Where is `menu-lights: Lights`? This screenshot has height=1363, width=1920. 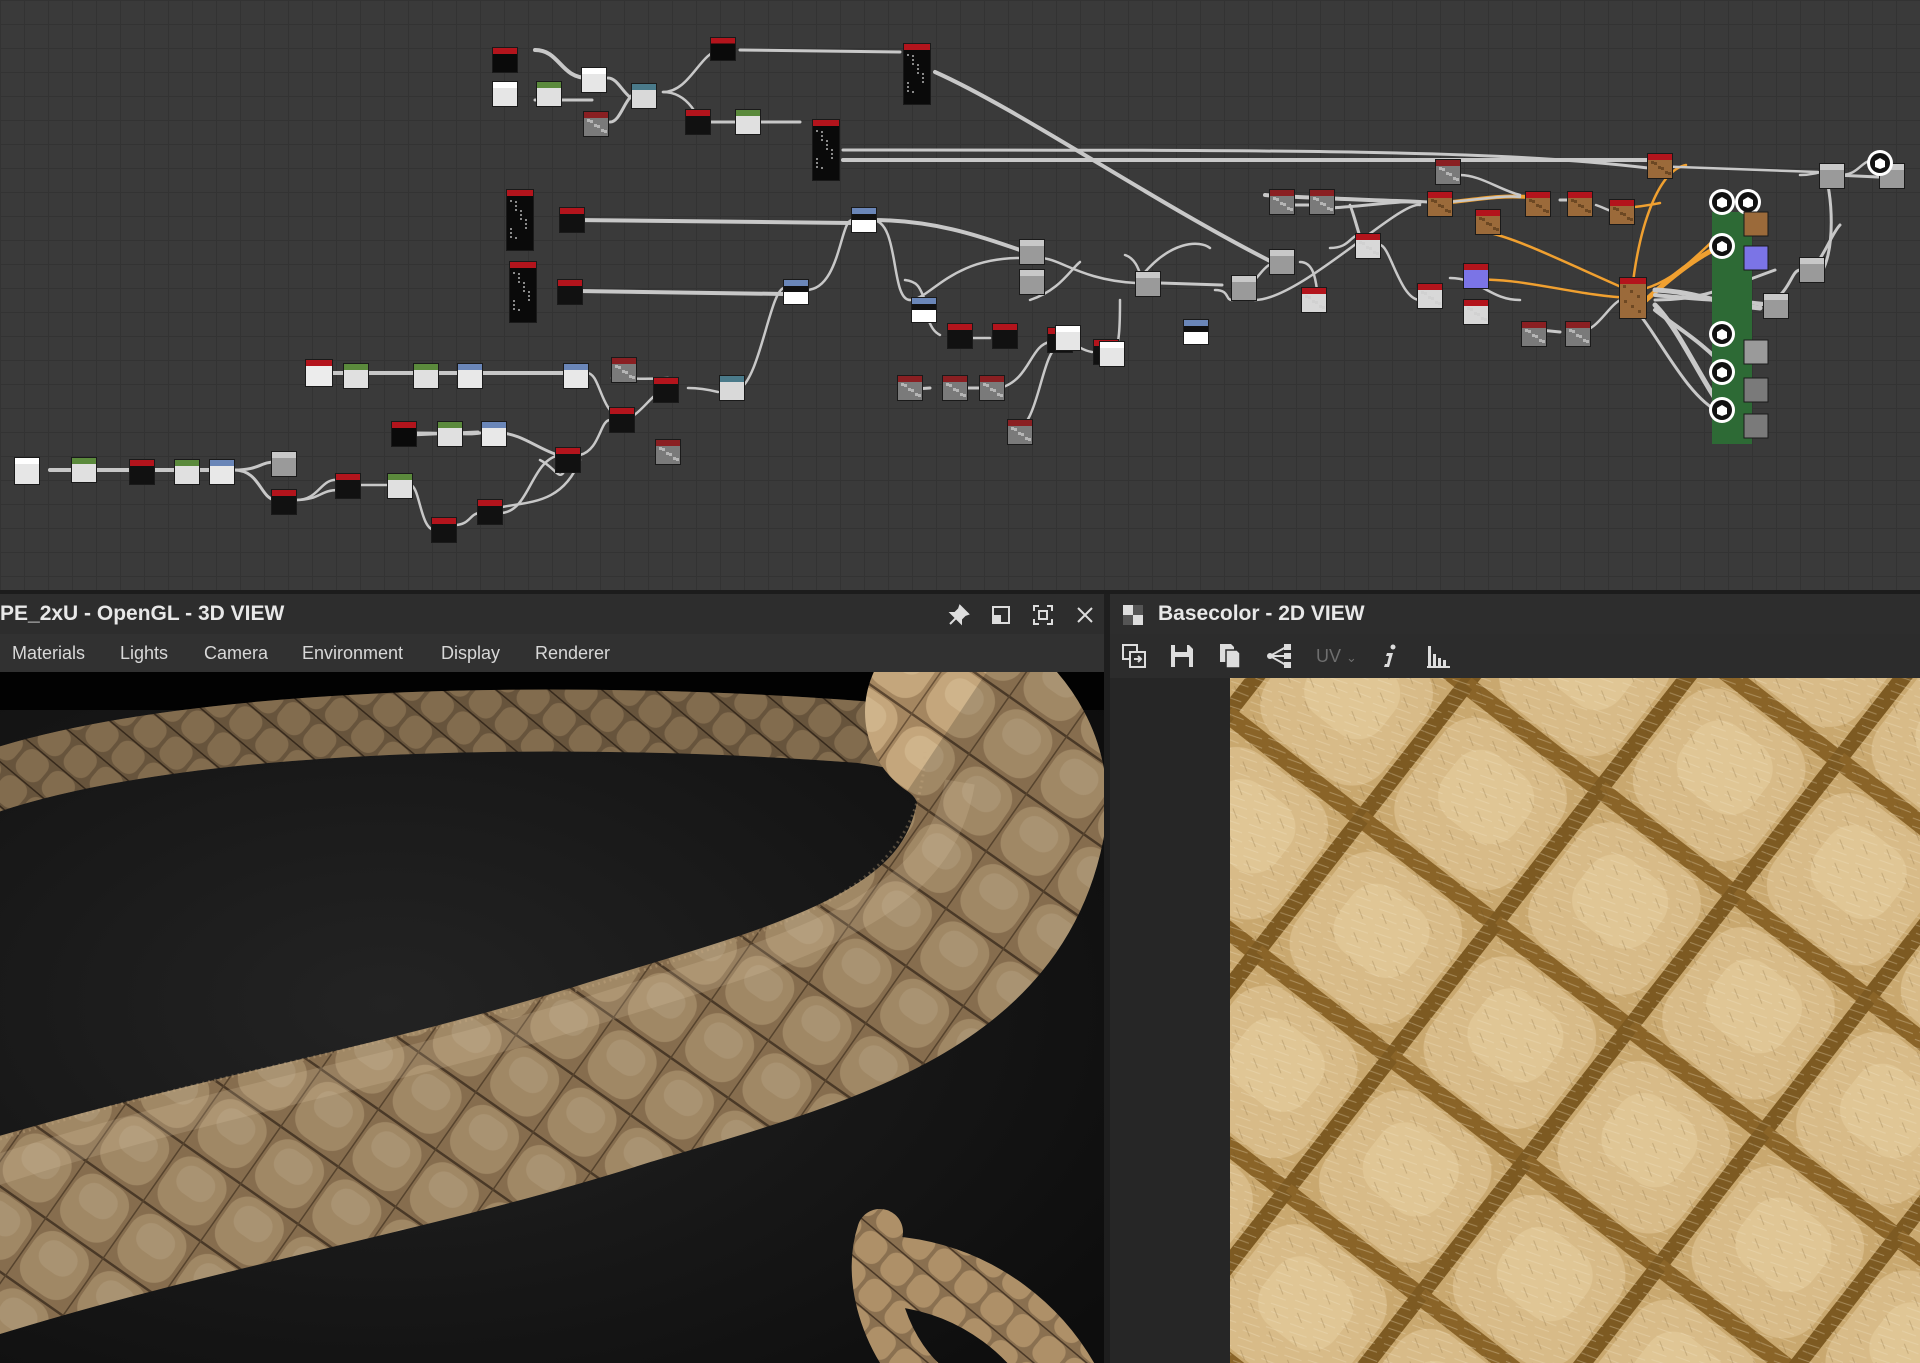
menu-lights: Lights is located at coordinates (144, 653).